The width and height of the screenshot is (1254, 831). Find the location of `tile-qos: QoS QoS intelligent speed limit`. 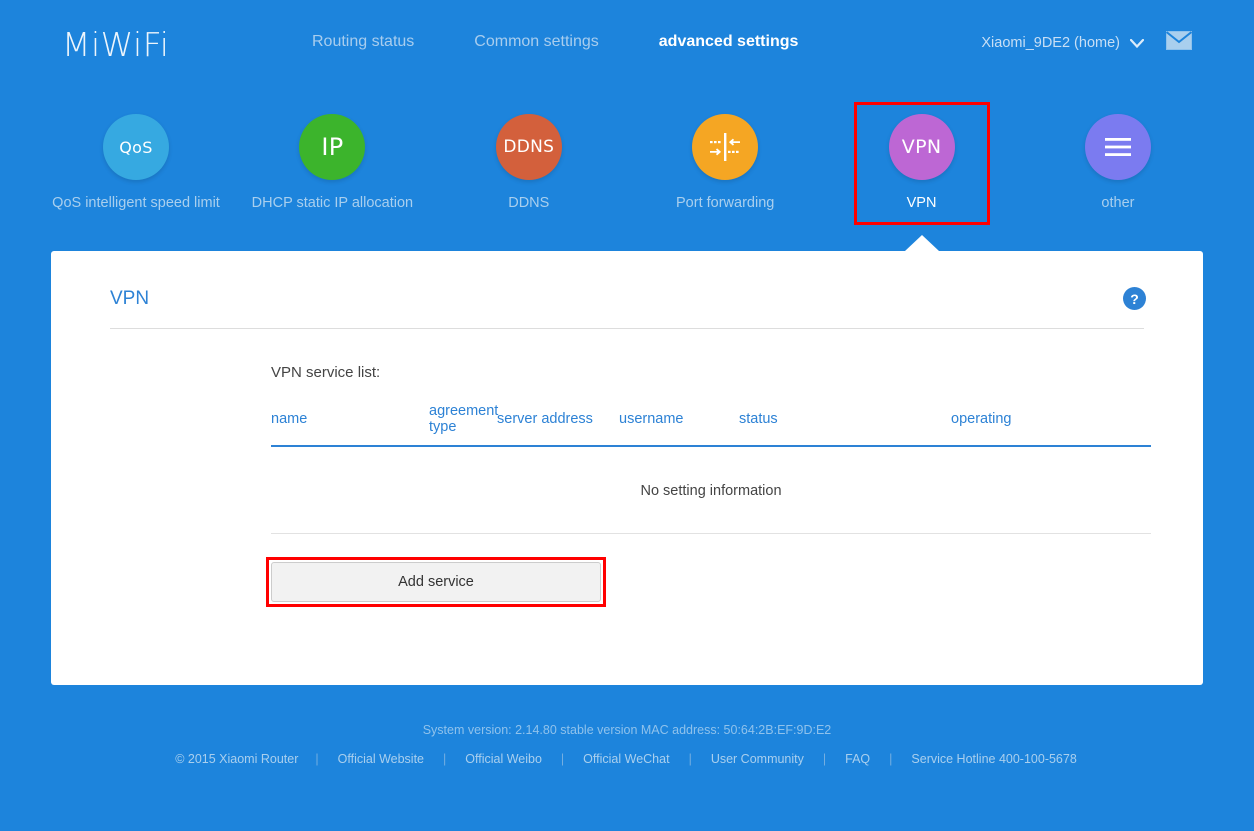

tile-qos: QoS QoS intelligent speed limit is located at coordinates (136, 163).